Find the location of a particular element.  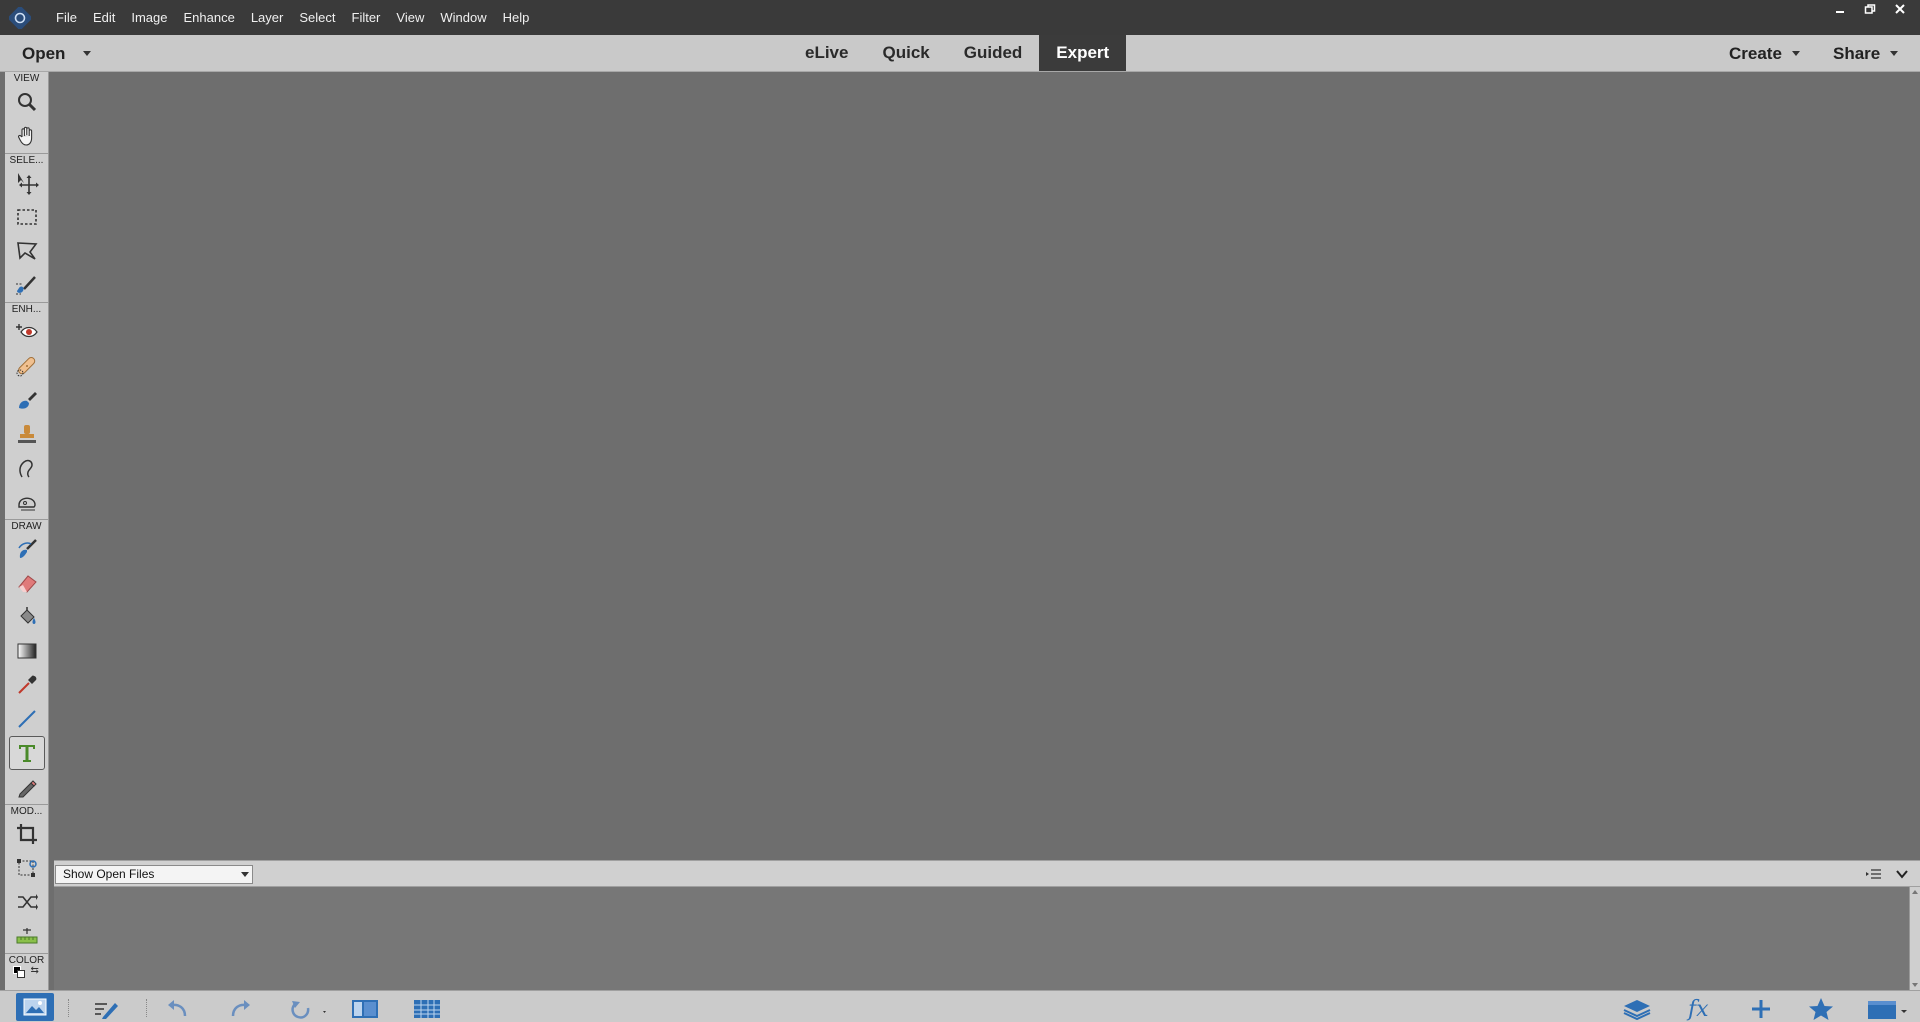

layout-icon is located at coordinates (365, 1009).